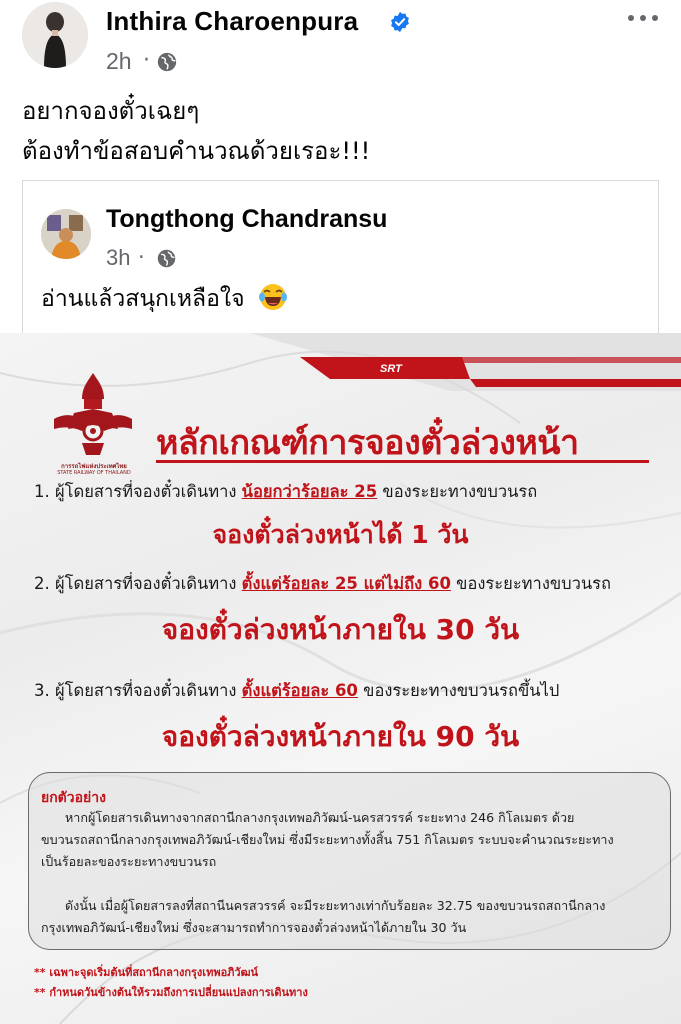  Describe the element at coordinates (309, 491) in the screenshot. I see `rule-1-highlight: น้อยกว่าร้อยละ 25` at that location.